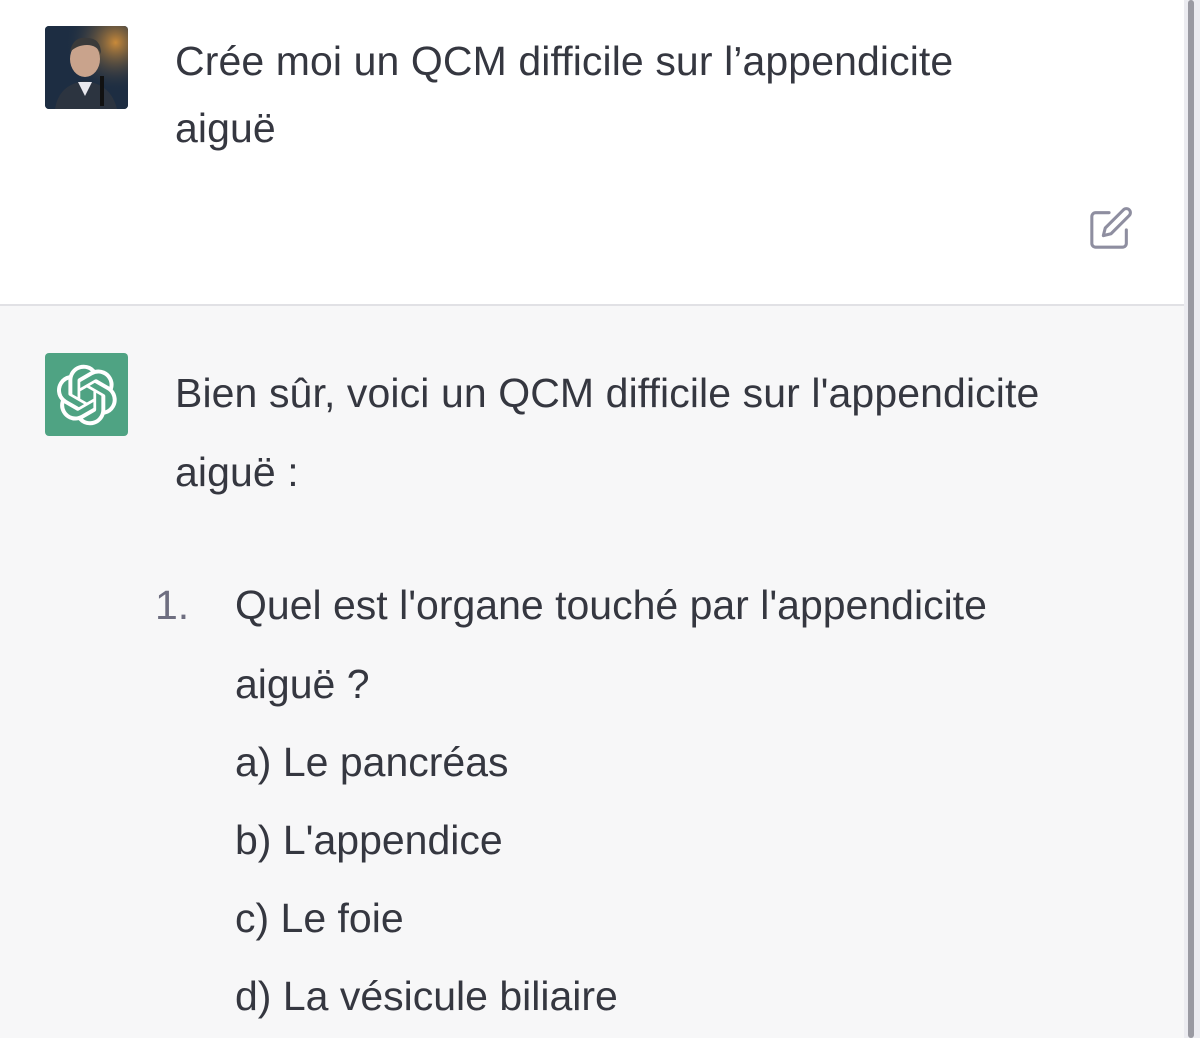  I want to click on user-avatar, so click(86, 67).